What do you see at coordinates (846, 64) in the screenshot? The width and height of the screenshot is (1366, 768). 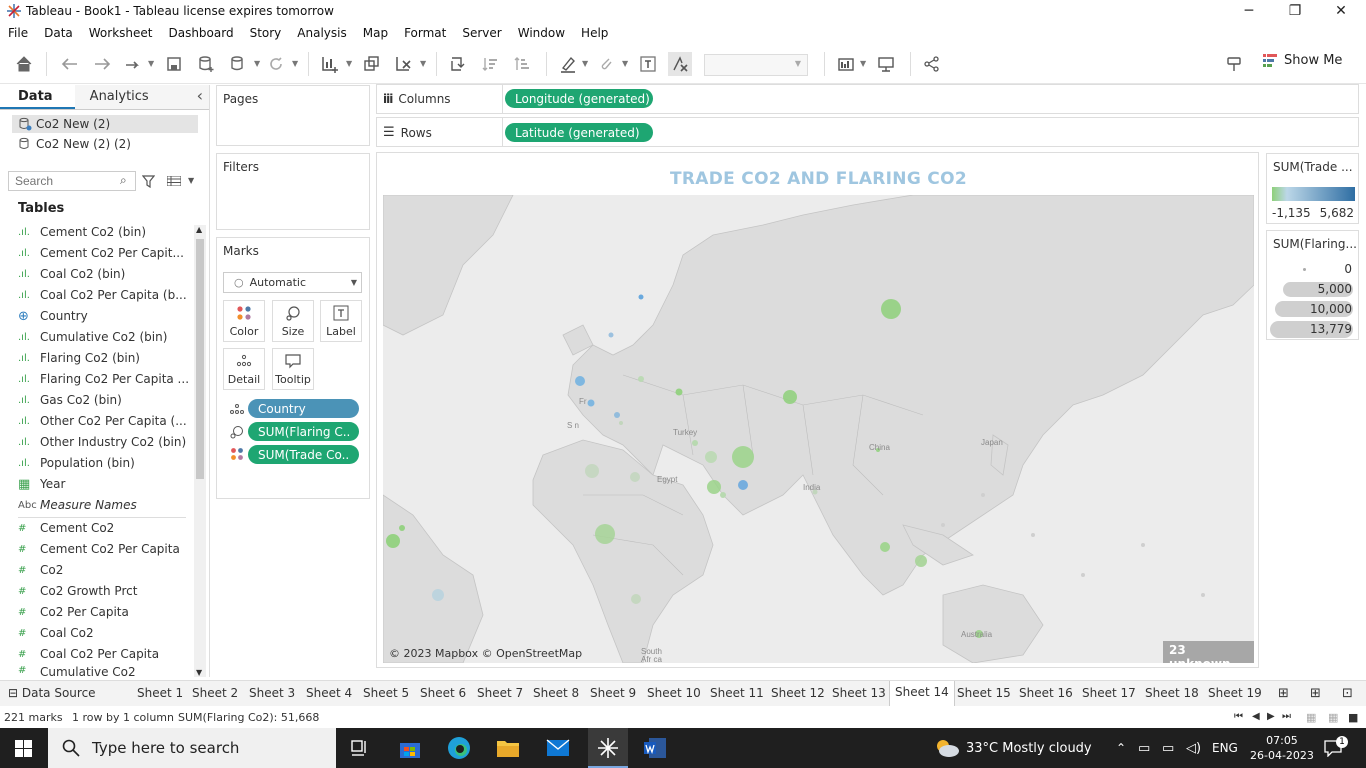 I see `show-cards-icon` at bounding box center [846, 64].